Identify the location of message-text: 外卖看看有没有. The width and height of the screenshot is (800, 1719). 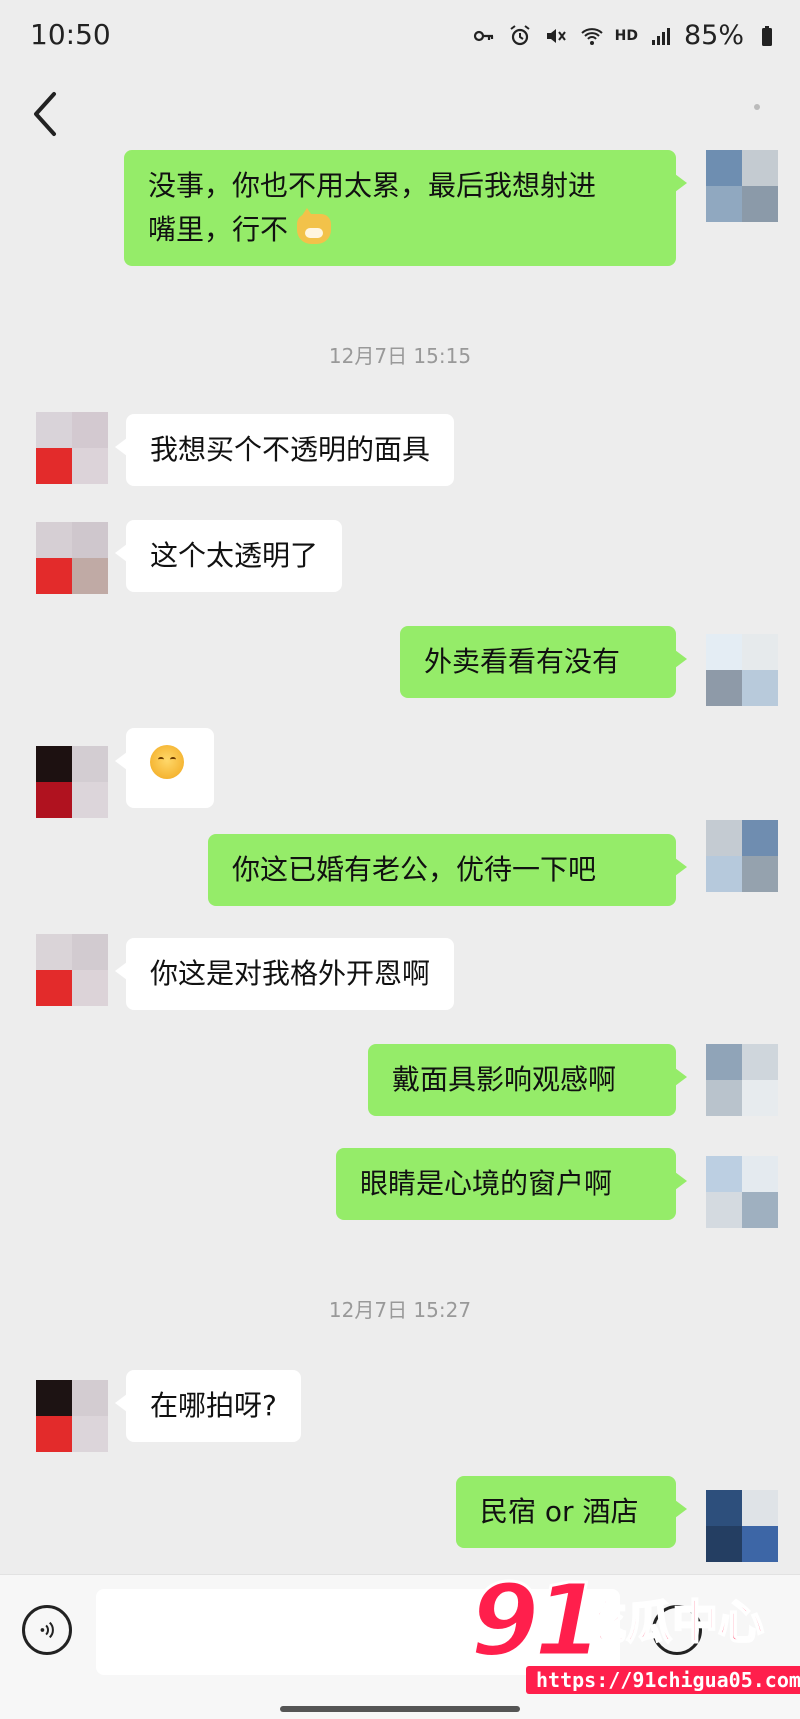
(522, 661).